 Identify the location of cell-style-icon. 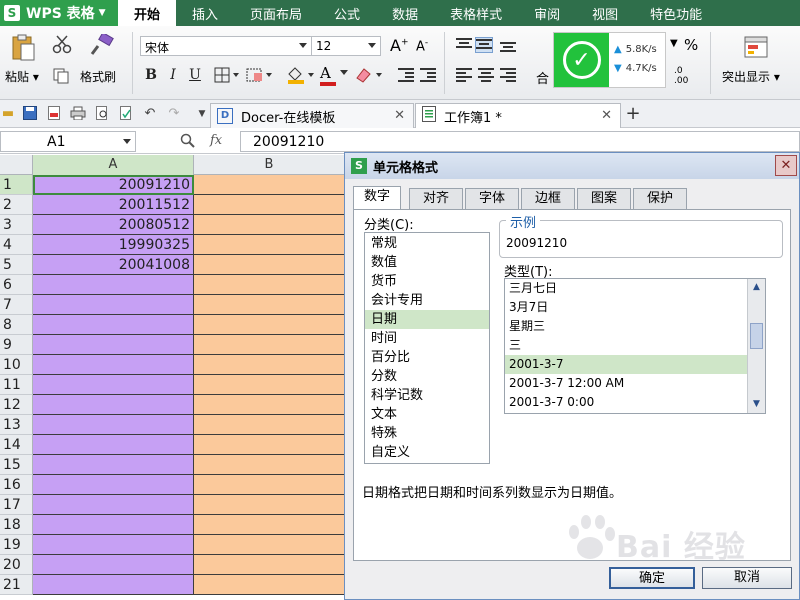
(260, 76).